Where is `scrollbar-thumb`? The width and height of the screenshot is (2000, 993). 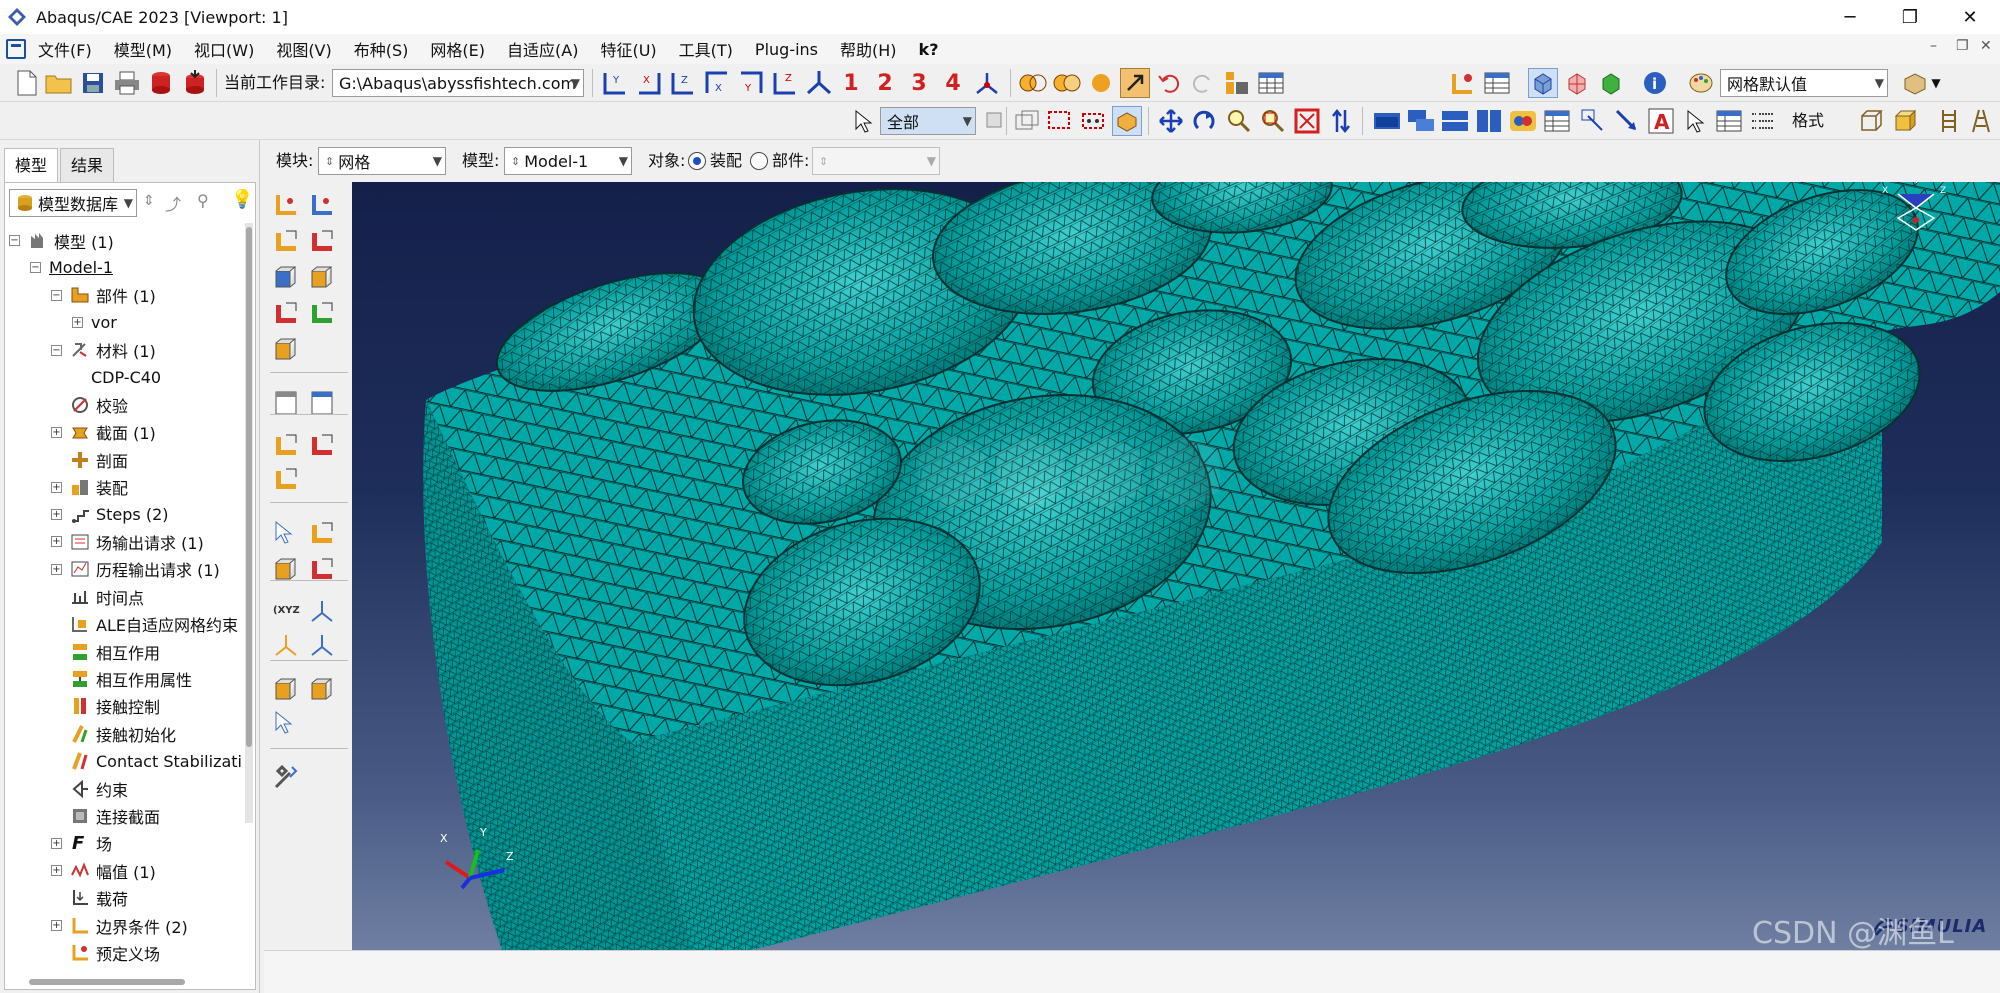 scrollbar-thumb is located at coordinates (249, 487).